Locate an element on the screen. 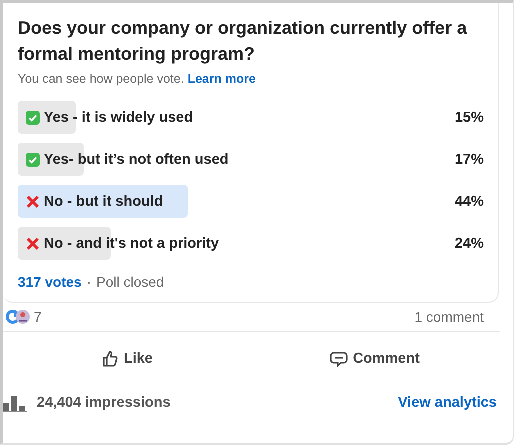 The width and height of the screenshot is (516, 445). comment-count: 1 comment is located at coordinates (449, 317).